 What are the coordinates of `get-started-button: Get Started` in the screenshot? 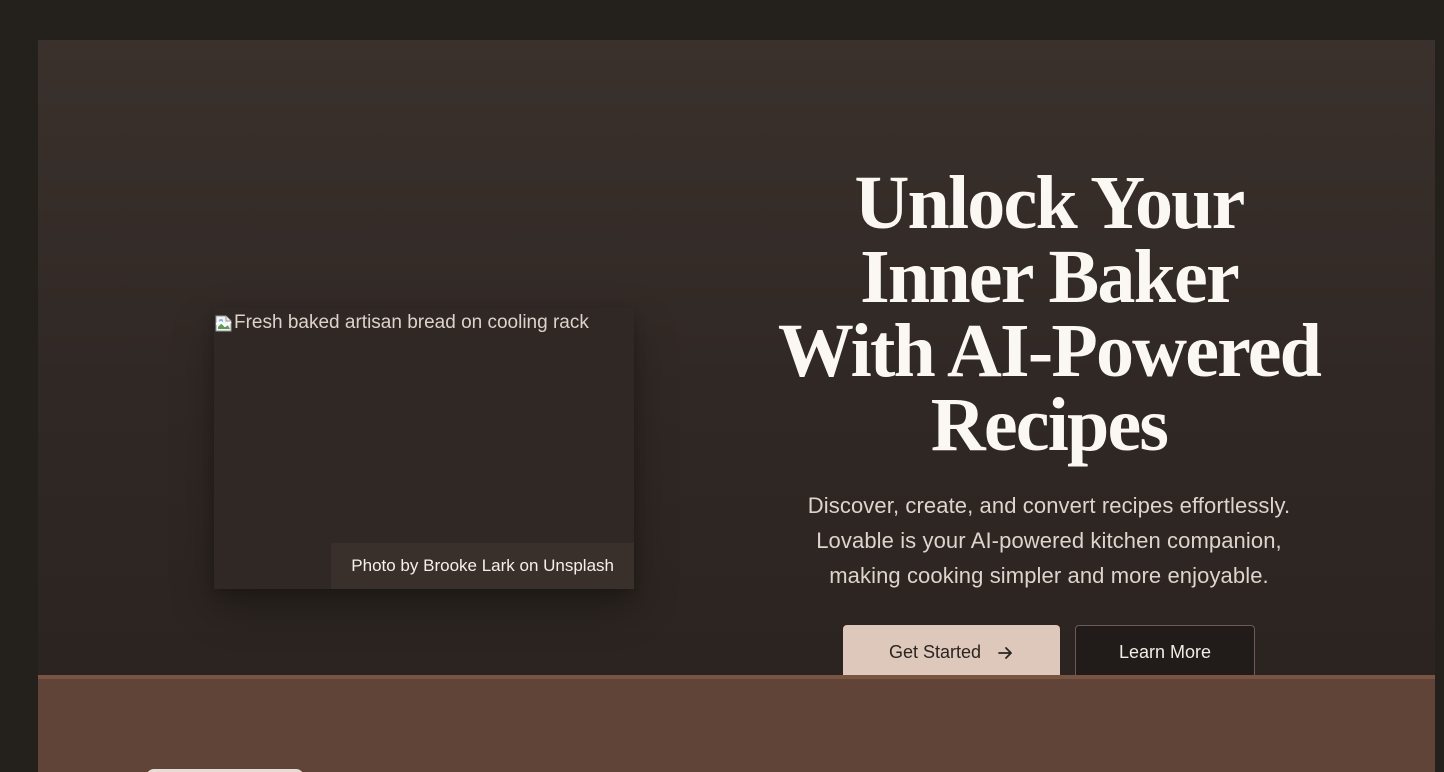 It's located at (951, 652).